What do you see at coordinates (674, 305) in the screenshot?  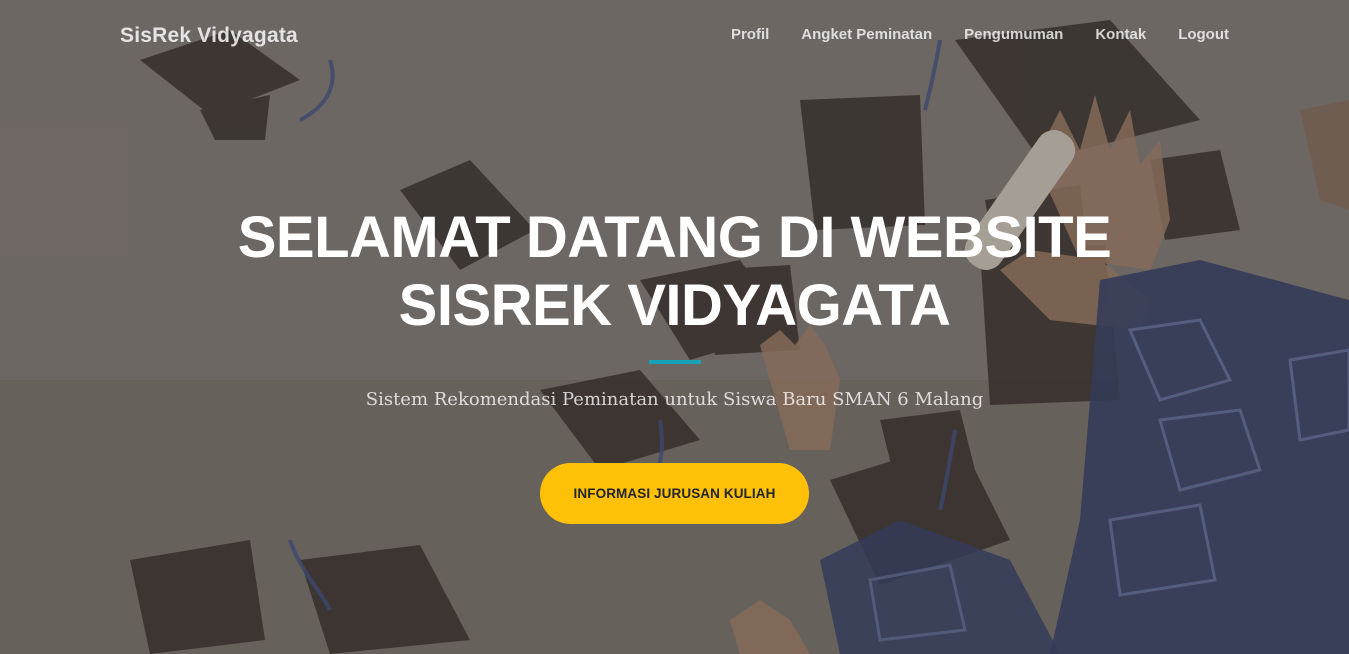 I see `hero-title-line-2: SISREK VIDYAGATA` at bounding box center [674, 305].